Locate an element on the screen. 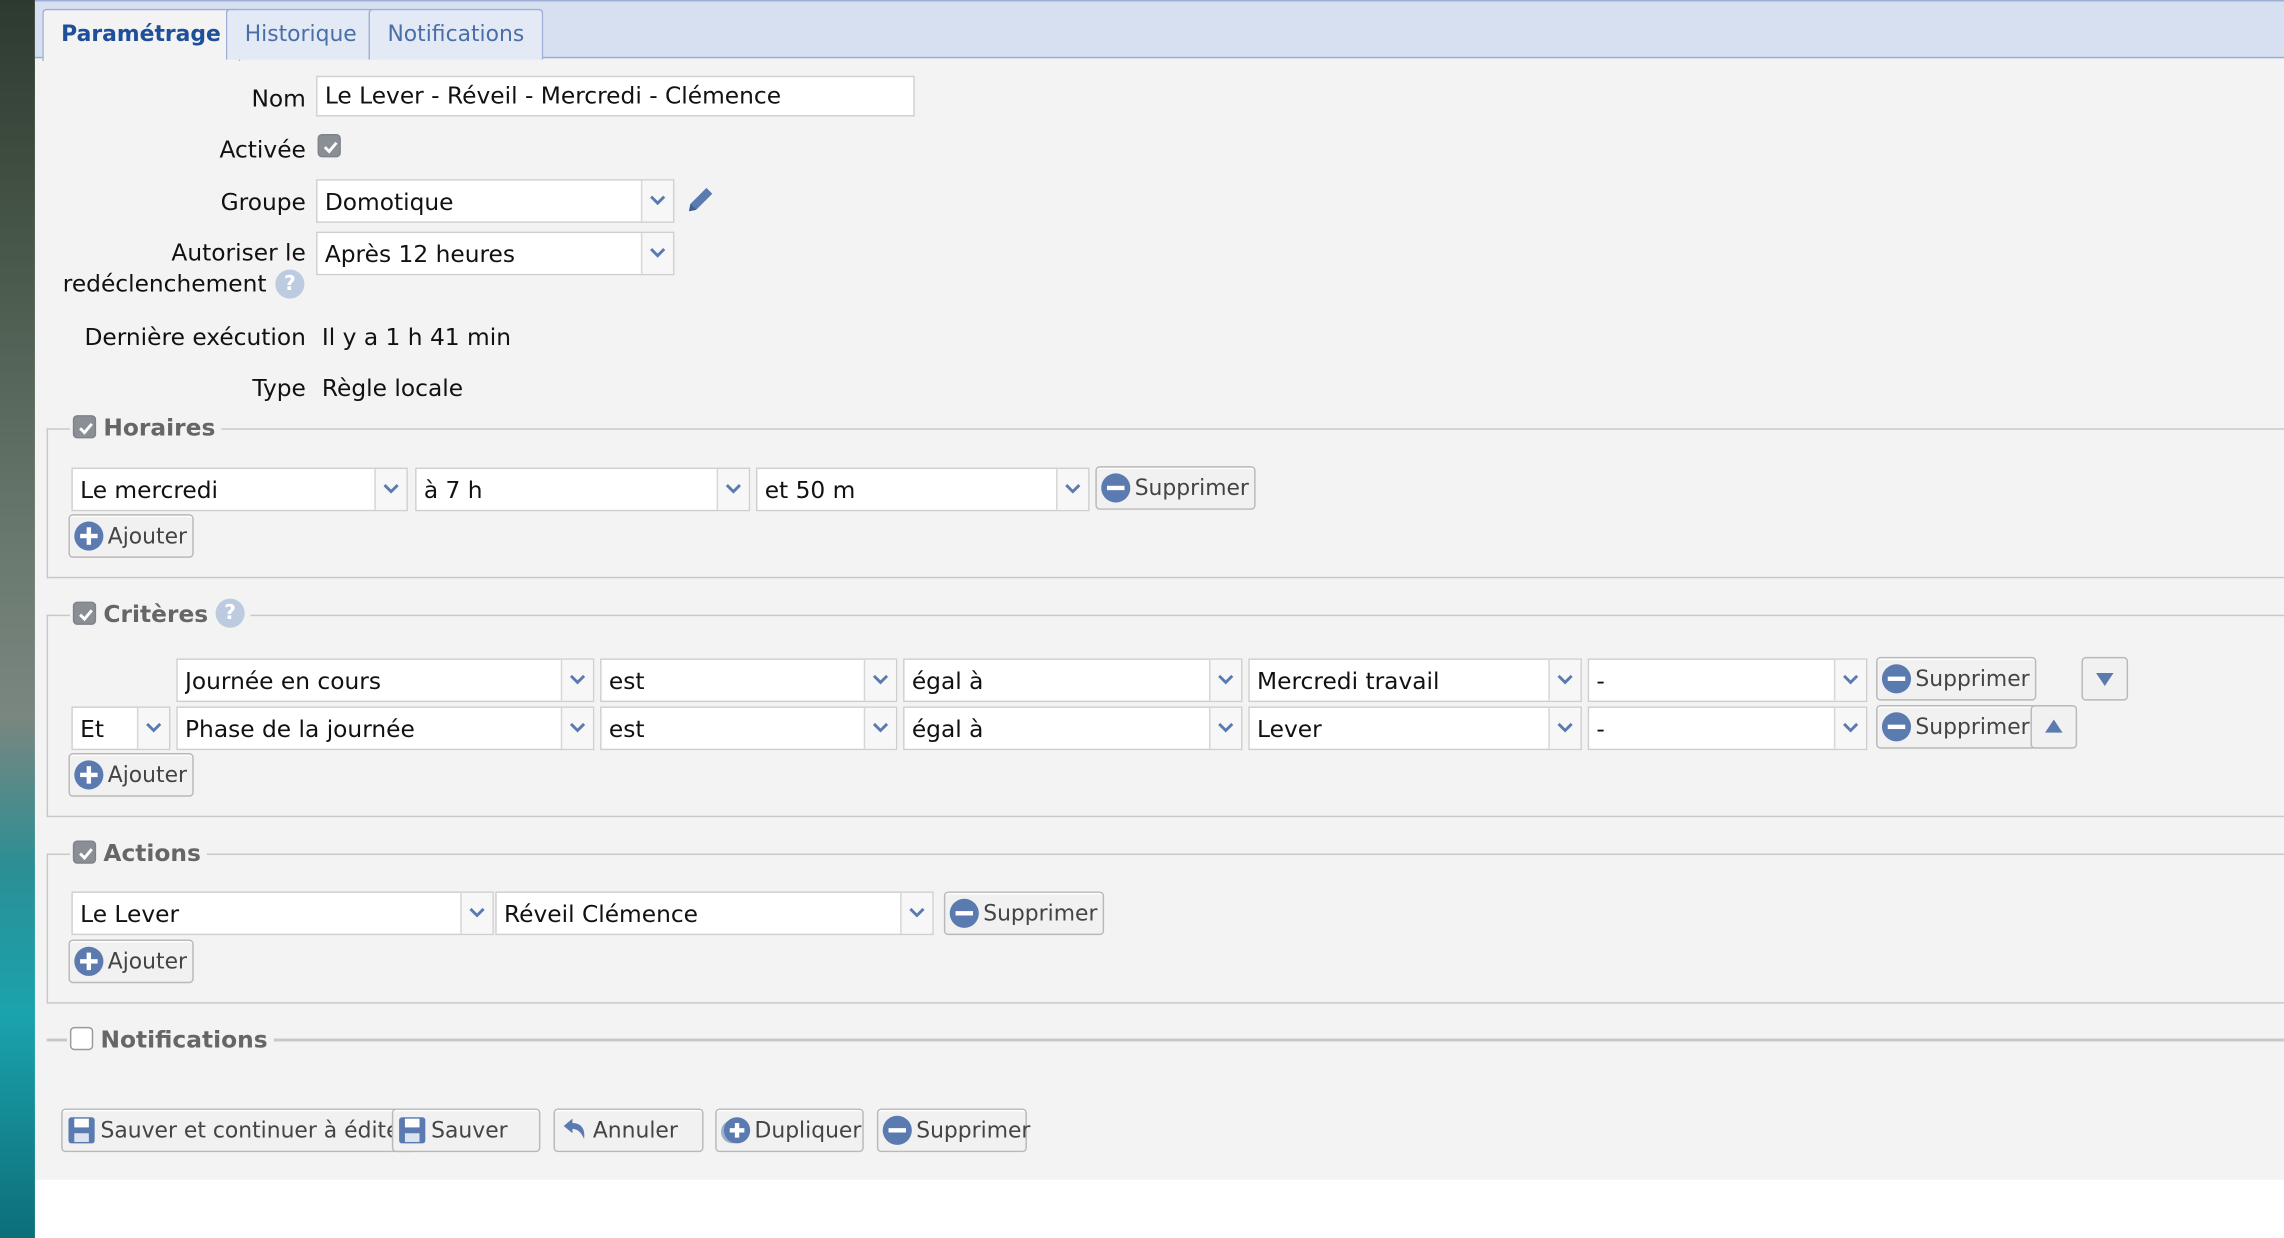  save-continue-button: Sauver et continuer à éditer is located at coordinates (238, 1130).